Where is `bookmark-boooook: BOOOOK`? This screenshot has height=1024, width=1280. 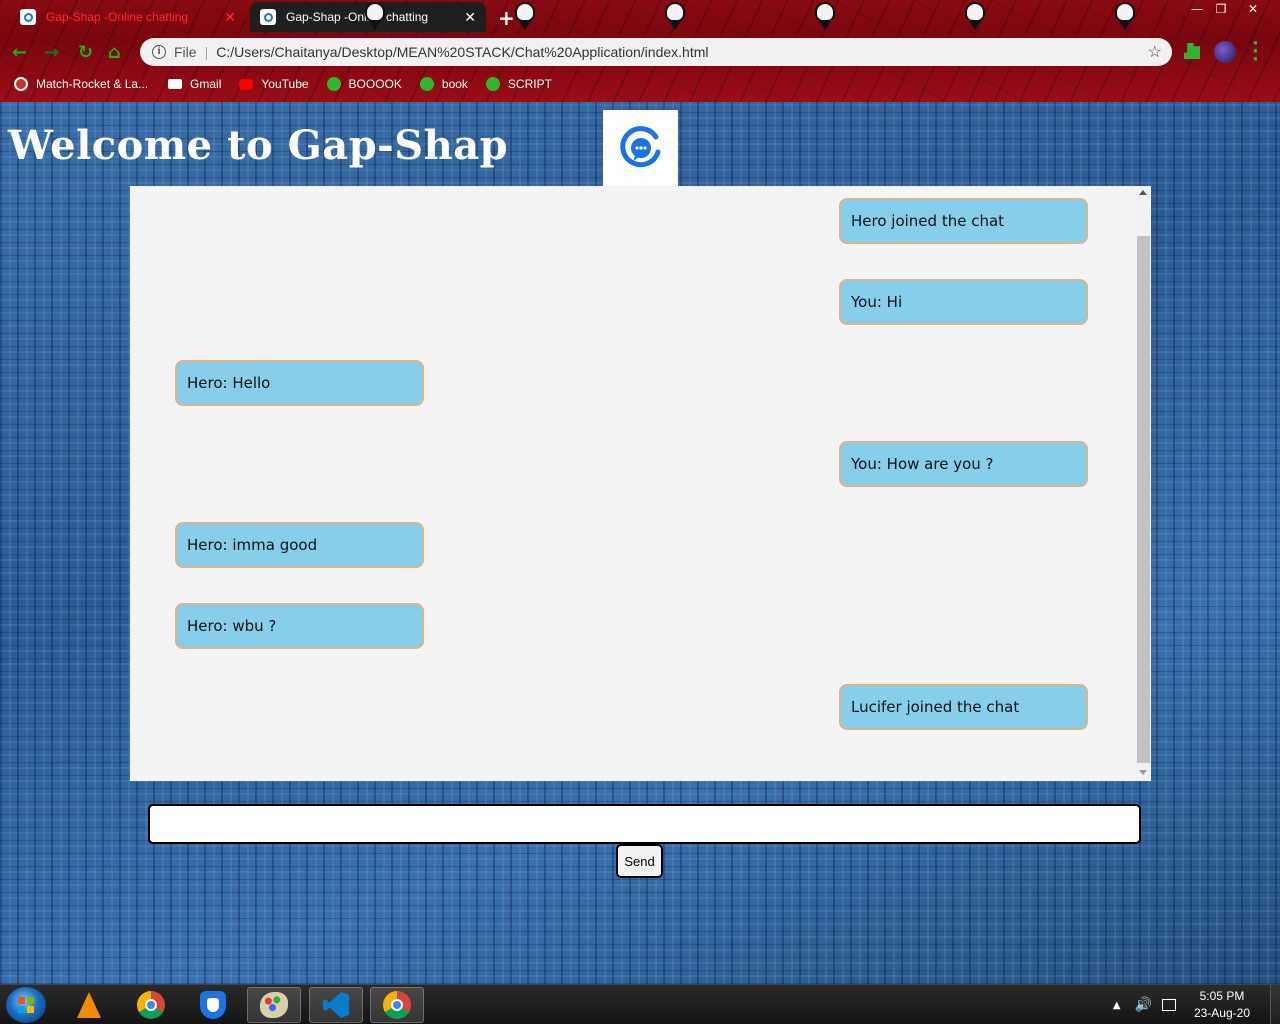
bookmark-boooook: BOOOOK is located at coordinates (364, 84).